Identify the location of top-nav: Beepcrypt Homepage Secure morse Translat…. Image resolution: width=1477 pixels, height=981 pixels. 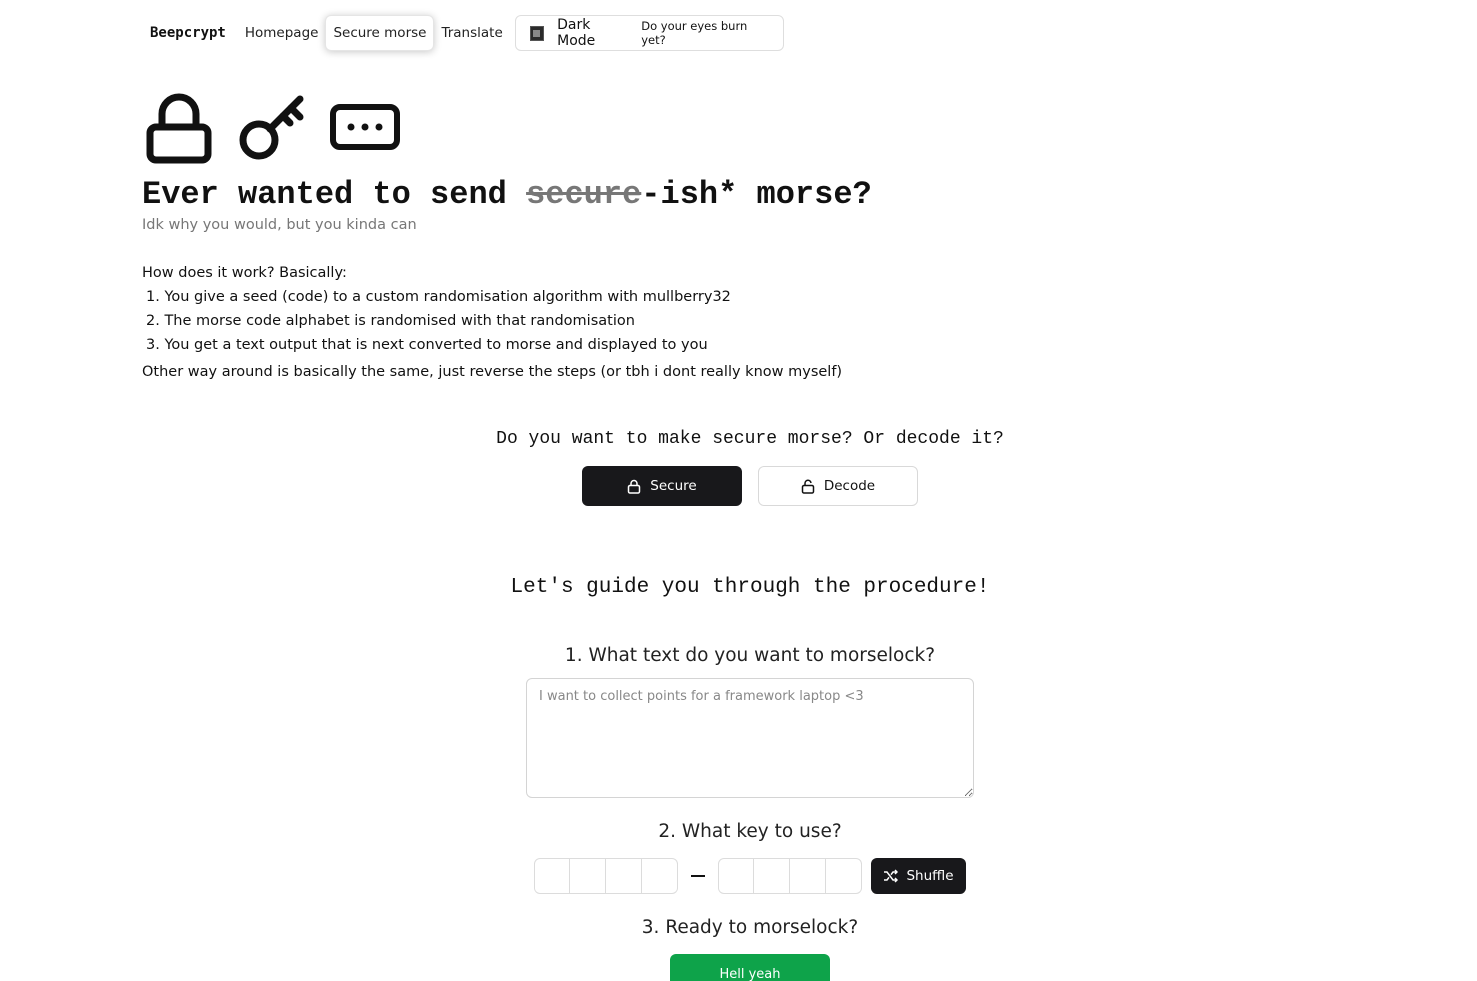
(463, 33).